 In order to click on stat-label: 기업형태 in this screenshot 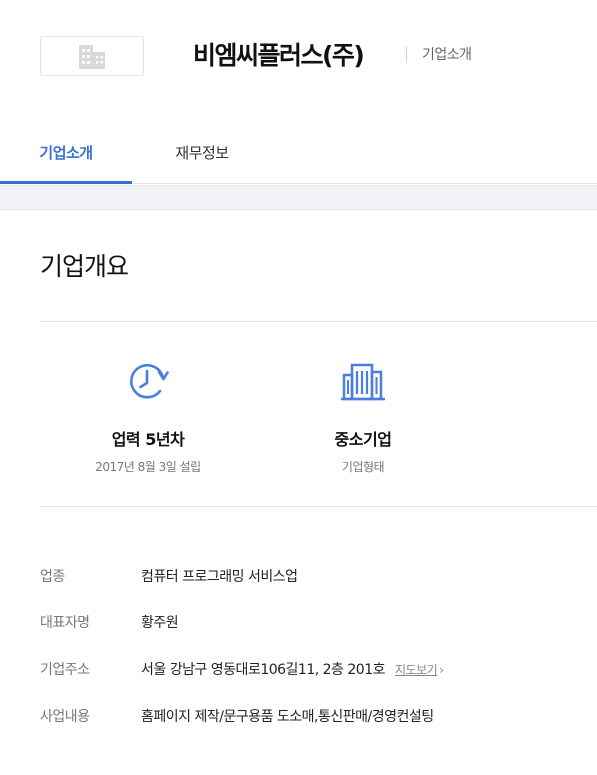, I will do `click(363, 467)`.